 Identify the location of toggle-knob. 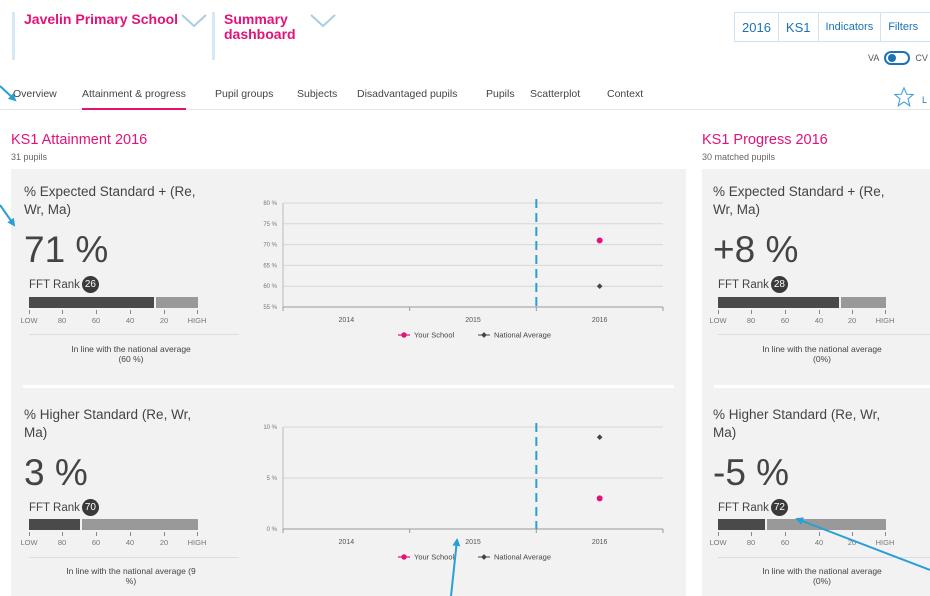
(892, 58).